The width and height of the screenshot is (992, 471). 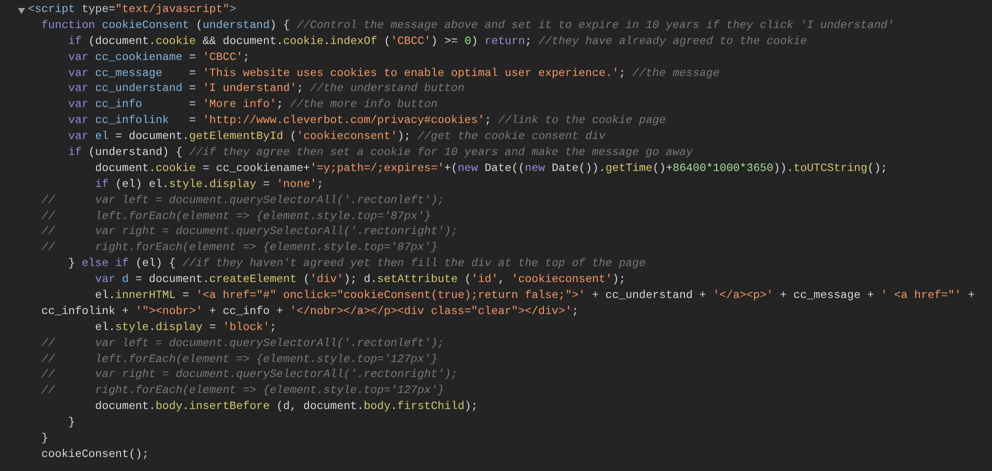 What do you see at coordinates (235, 217) in the screenshot?
I see `code-line: // left.forEach(element => {element.style.top='87px'}` at bounding box center [235, 217].